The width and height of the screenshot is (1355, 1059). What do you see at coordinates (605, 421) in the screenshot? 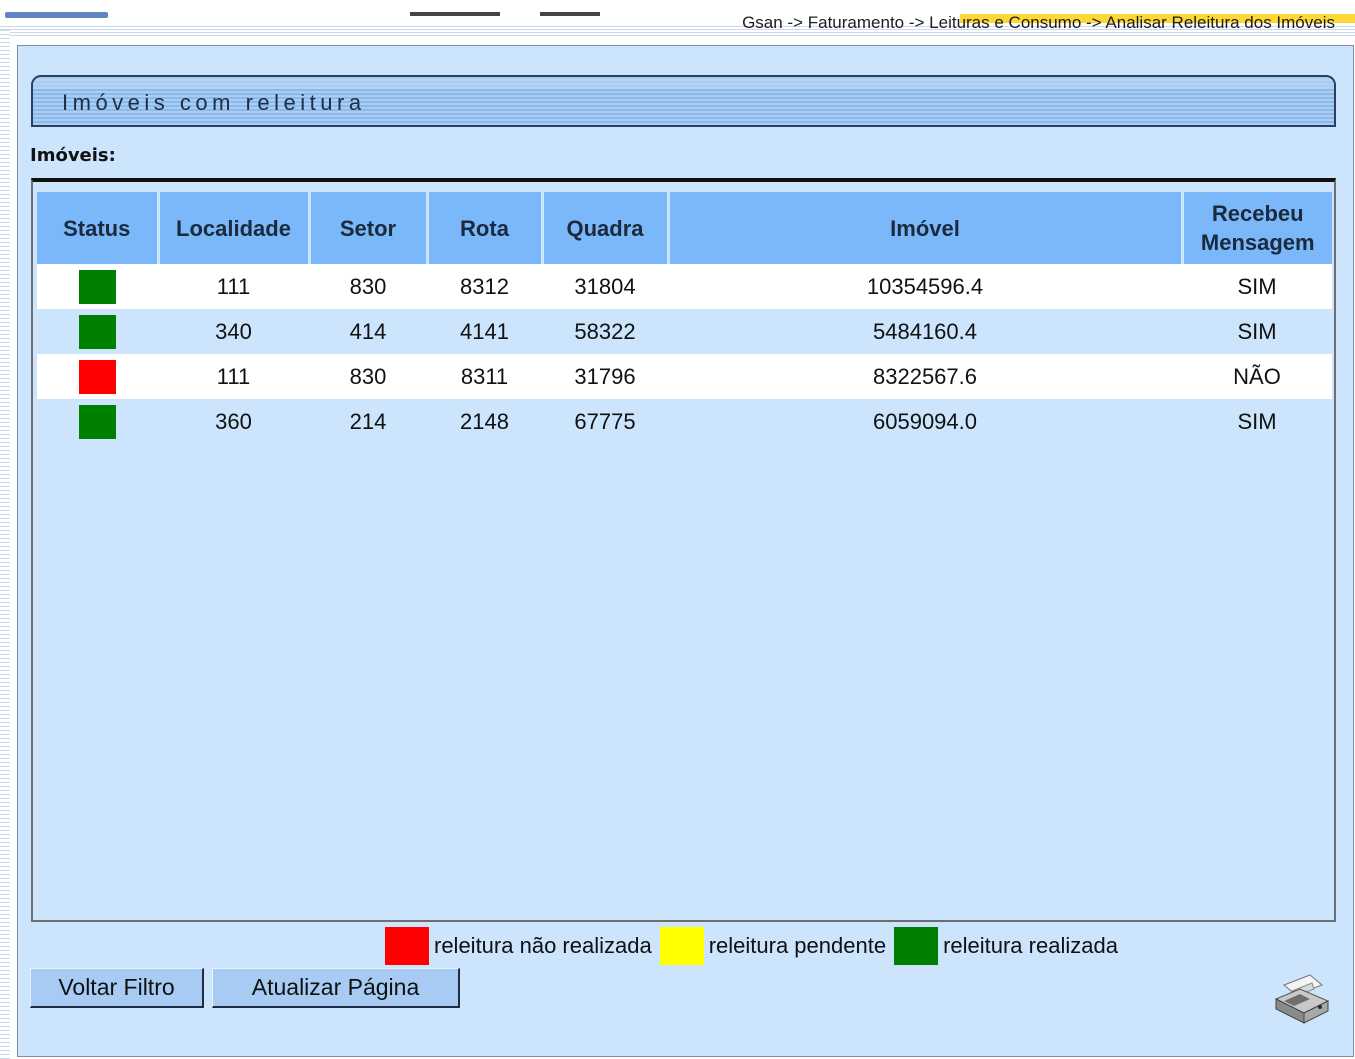
I see `quadra-cell: 67775` at bounding box center [605, 421].